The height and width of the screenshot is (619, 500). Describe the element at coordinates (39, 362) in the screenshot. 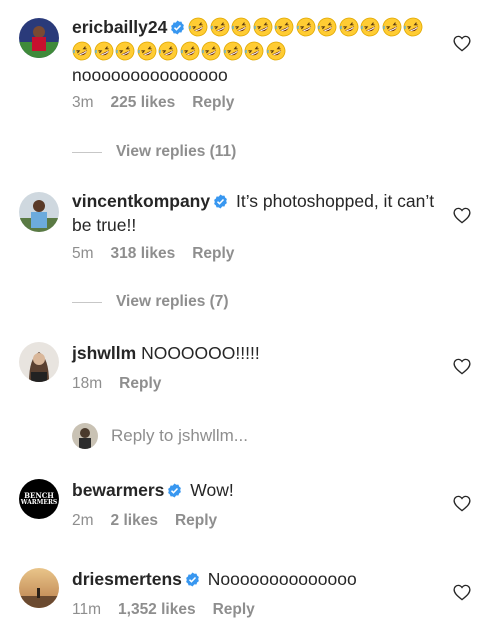

I see `avatar-jshwllm` at that location.